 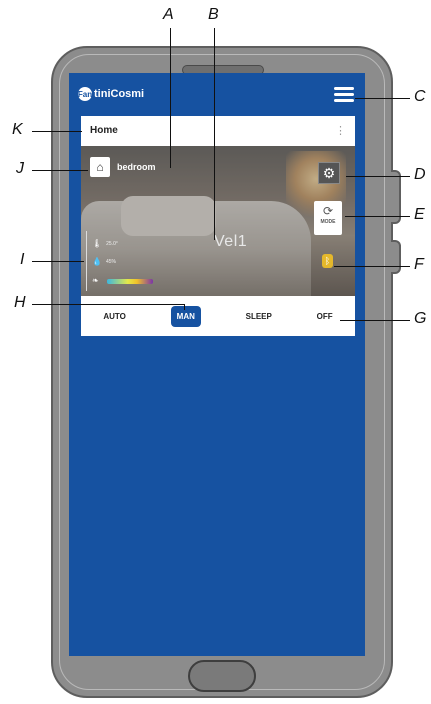 What do you see at coordinates (325, 316) in the screenshot?
I see `mode-off: OFF` at bounding box center [325, 316].